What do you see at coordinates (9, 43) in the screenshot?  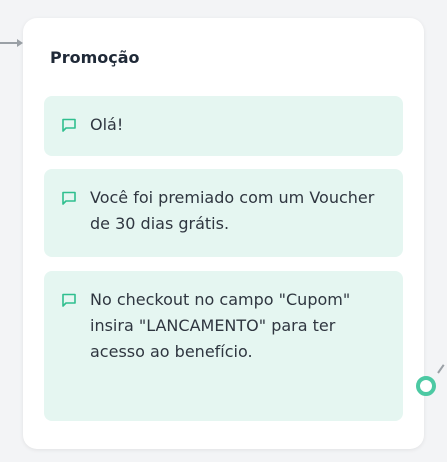 I see `incoming-connector-line` at bounding box center [9, 43].